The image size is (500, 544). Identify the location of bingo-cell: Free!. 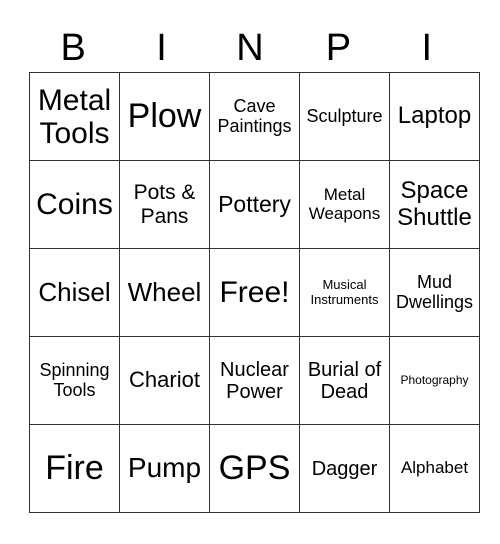
(254, 292).